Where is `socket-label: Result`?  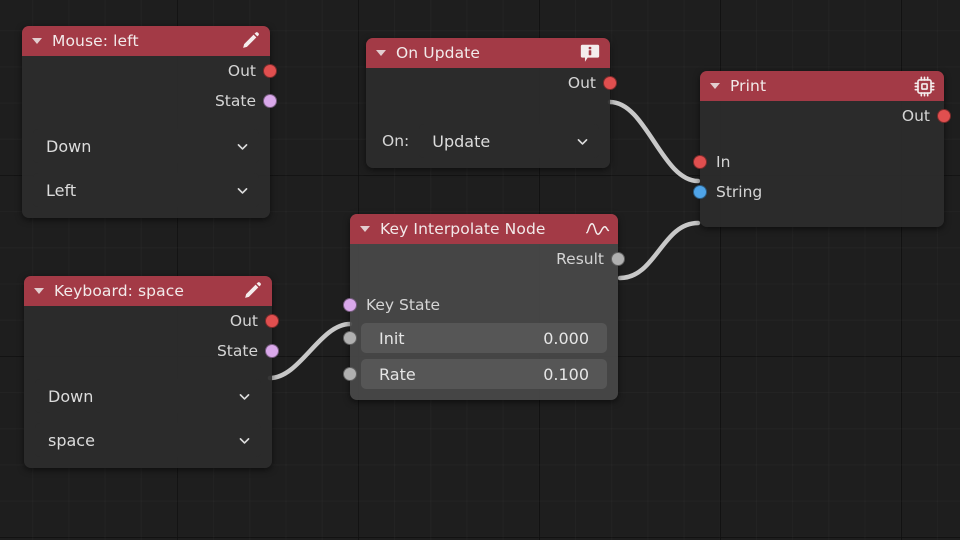
socket-label: Result is located at coordinates (580, 259).